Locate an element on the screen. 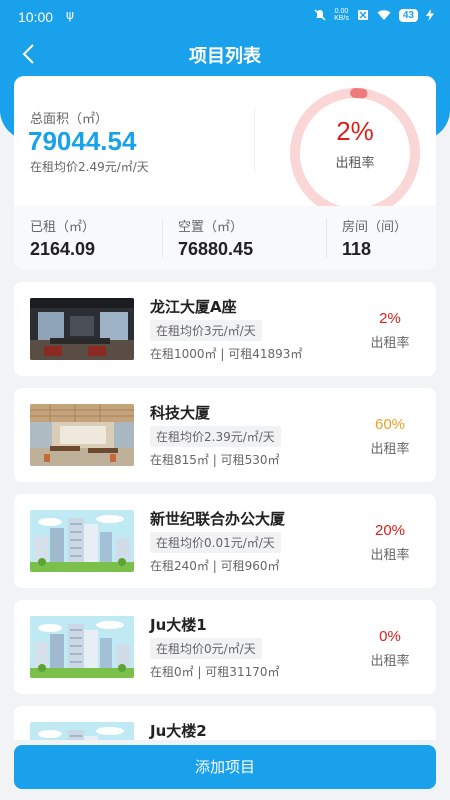 The height and width of the screenshot is (800, 450). title-bar: 项目列表 is located at coordinates (225, 54).